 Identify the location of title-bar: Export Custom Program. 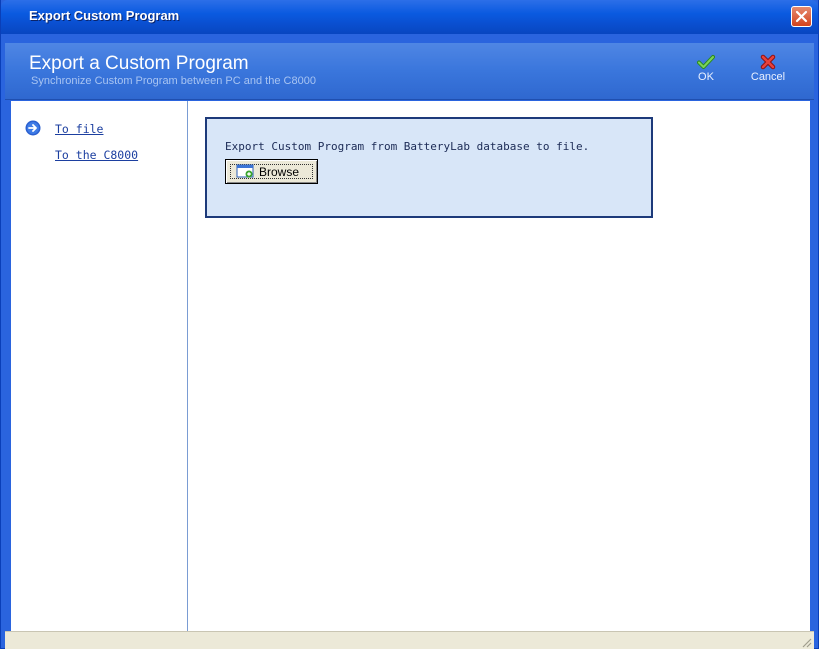
(409, 17).